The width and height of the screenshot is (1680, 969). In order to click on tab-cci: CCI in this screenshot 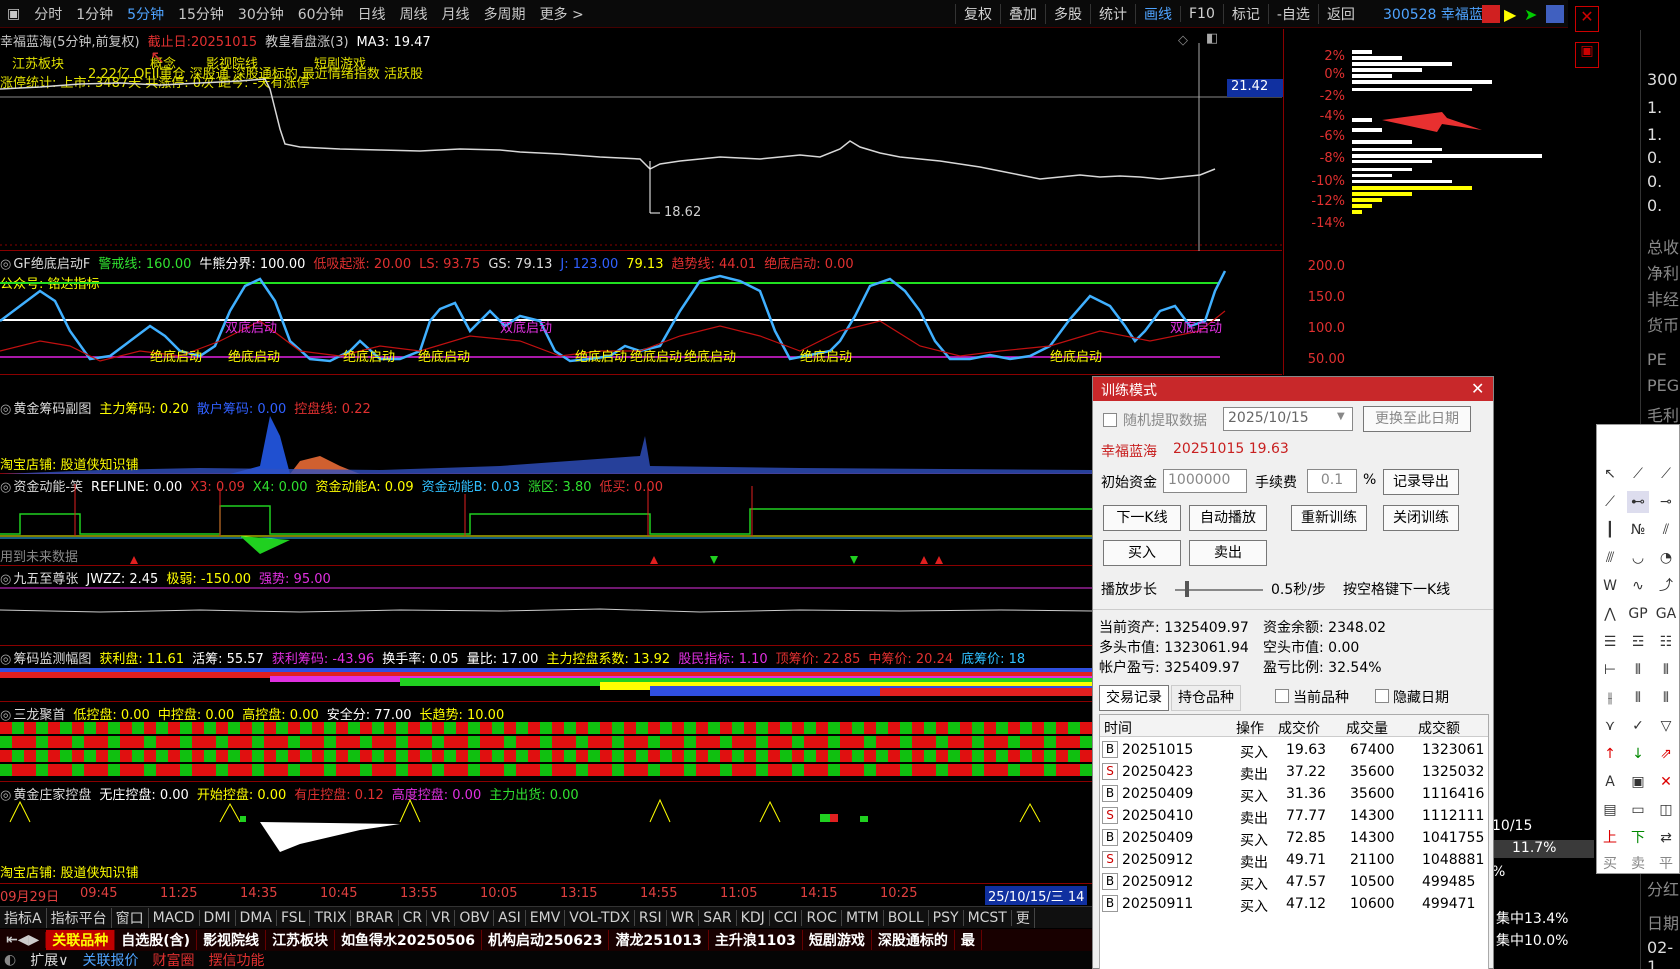, I will do `click(786, 917)`.